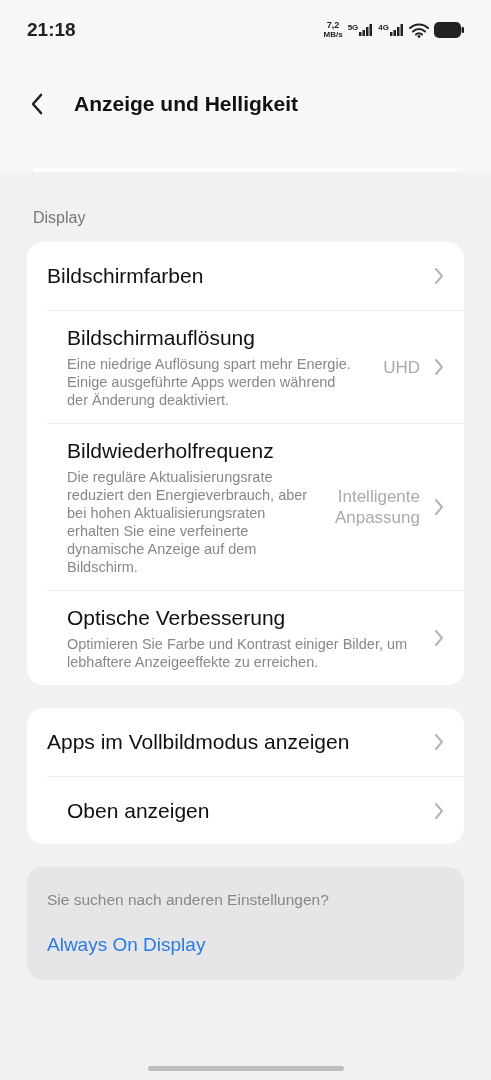  What do you see at coordinates (333, 25) in the screenshot?
I see `speed-value: 7,2` at bounding box center [333, 25].